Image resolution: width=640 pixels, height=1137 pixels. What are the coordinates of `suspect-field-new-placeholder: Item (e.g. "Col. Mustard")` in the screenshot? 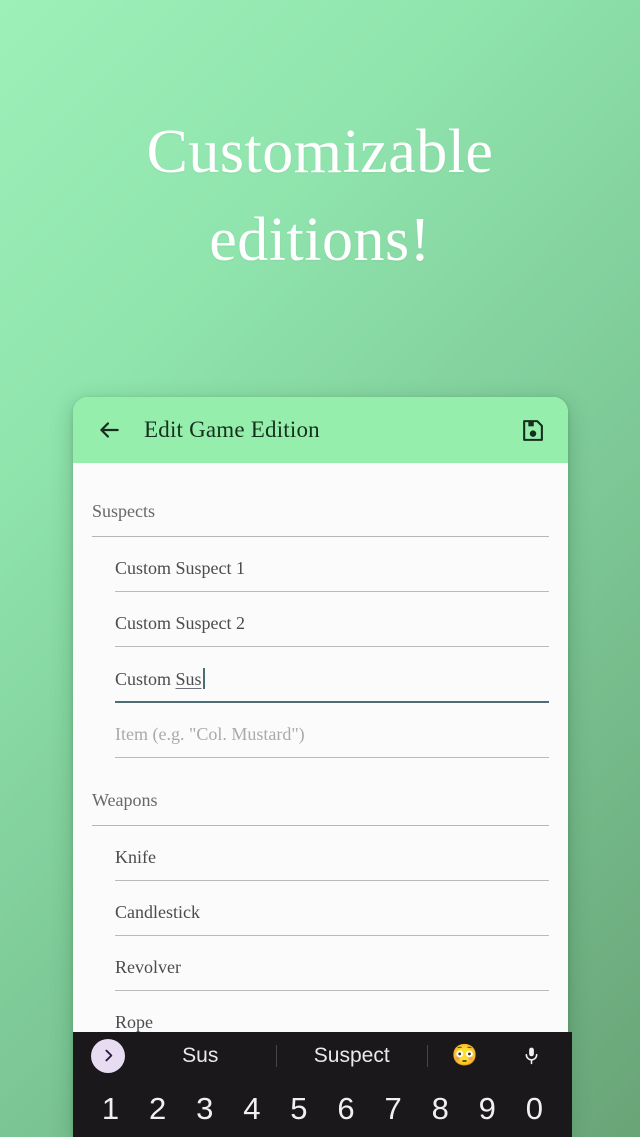 It's located at (210, 734).